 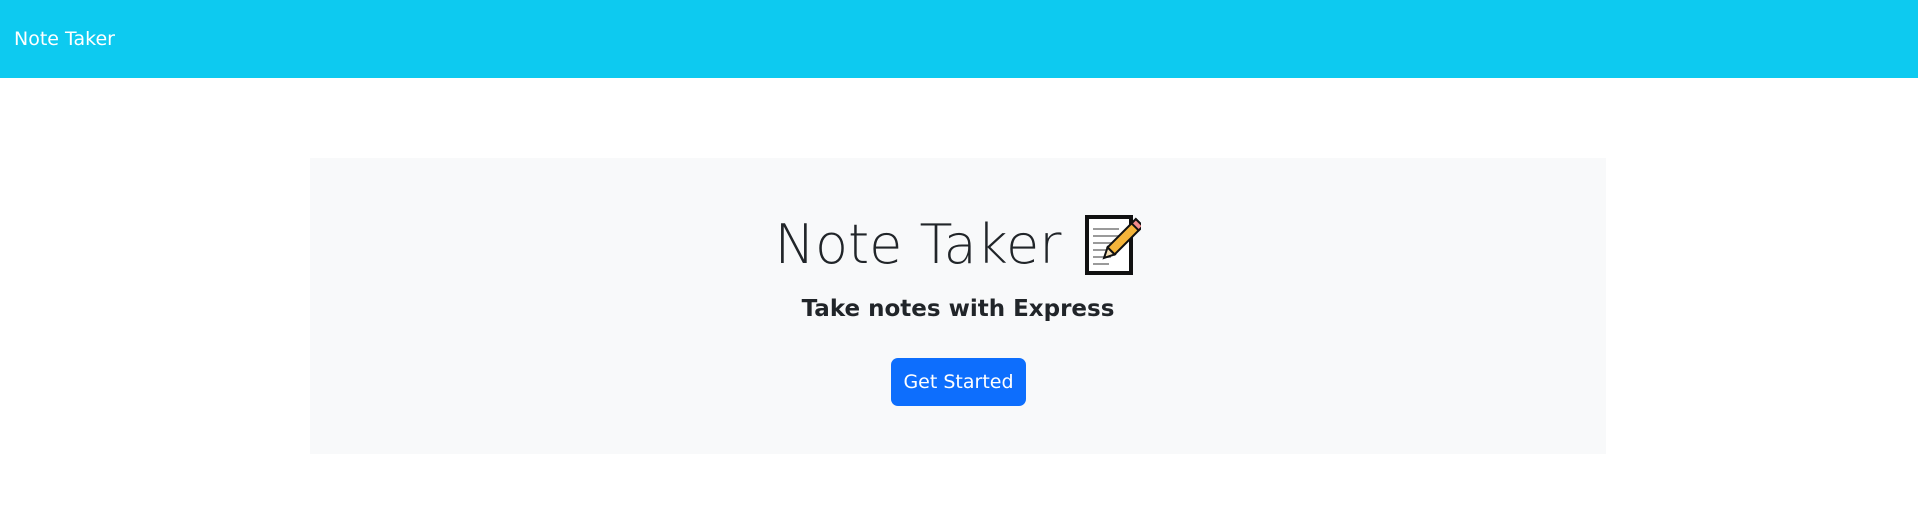 I want to click on get-started-button: Get Started, so click(x=958, y=382).